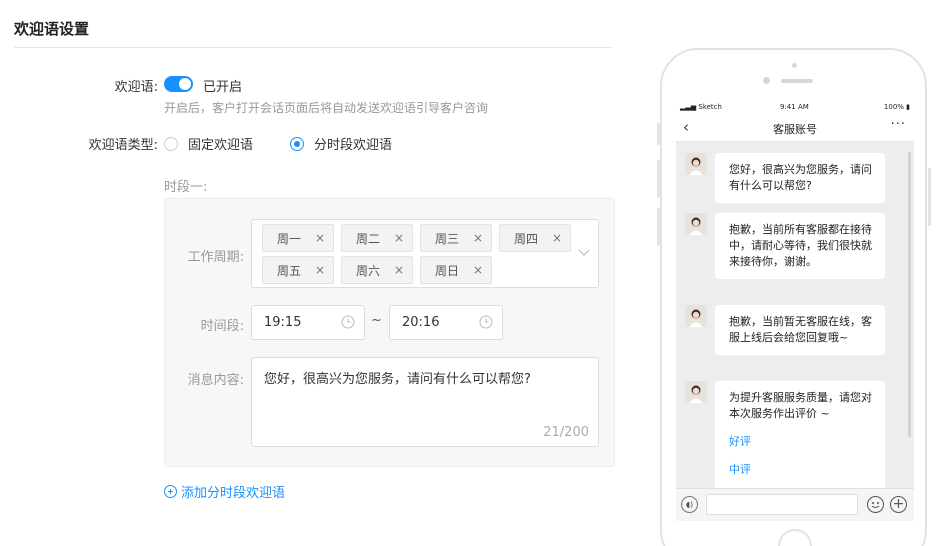  Describe the element at coordinates (186, 187) in the screenshot. I see `period-title: 时段一:` at that location.